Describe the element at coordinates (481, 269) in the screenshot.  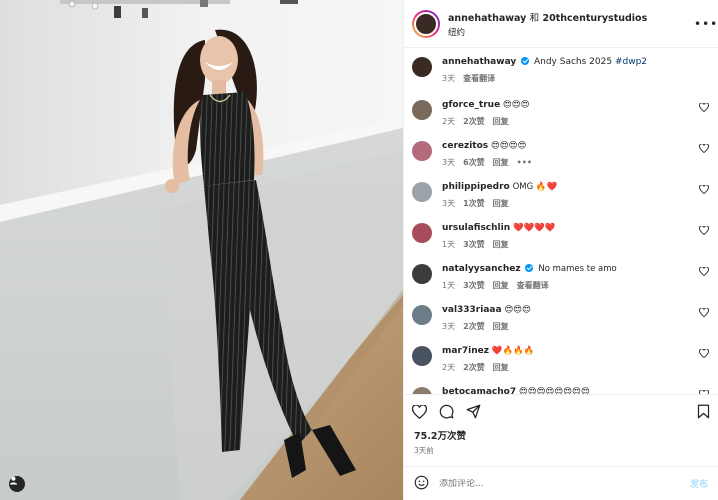
I see `commenter-username: natalyysanchez` at that location.